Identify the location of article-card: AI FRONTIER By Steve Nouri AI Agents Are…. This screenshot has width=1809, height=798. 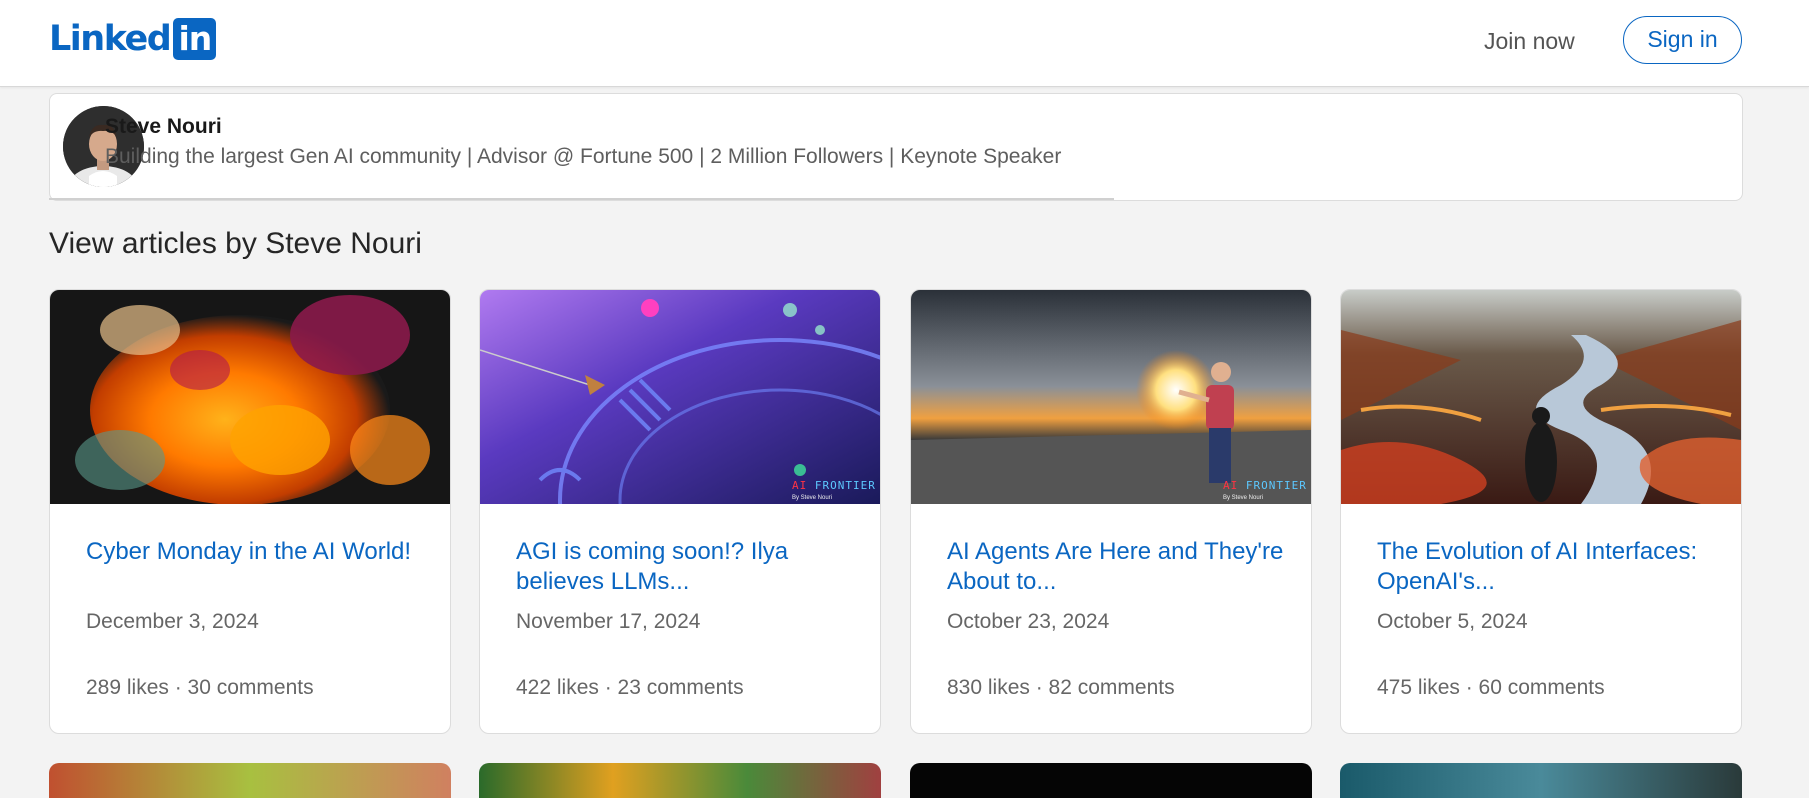
(1111, 511).